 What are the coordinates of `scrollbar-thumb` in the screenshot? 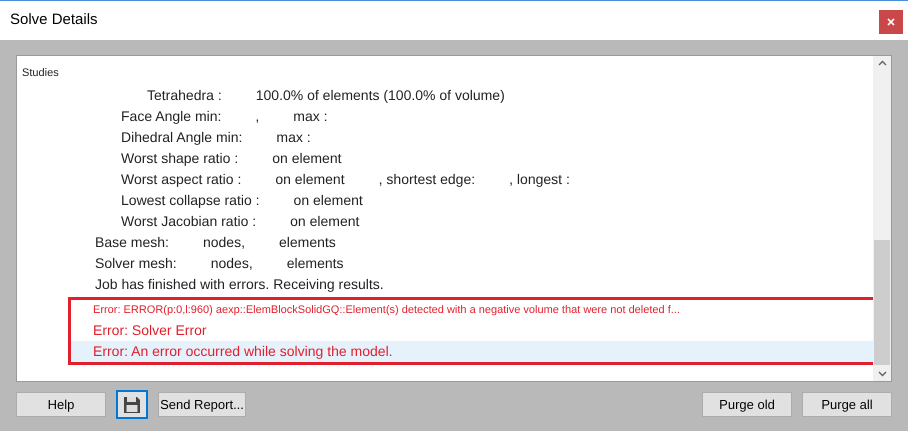 It's located at (882, 302).